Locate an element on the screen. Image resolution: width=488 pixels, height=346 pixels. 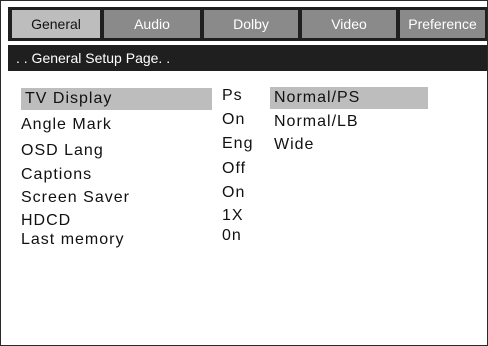
setting-screen-saver: Screen Saver is located at coordinates (75, 198).